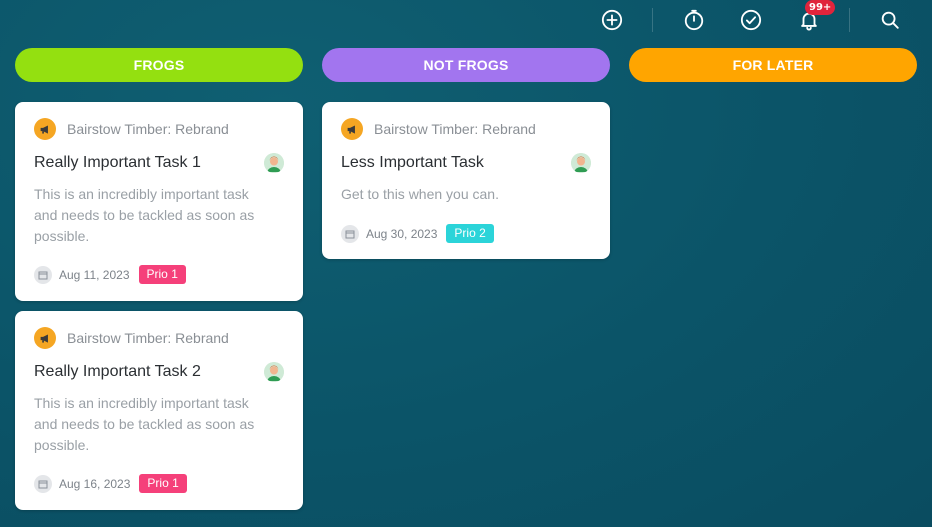  Describe the element at coordinates (94, 274) in the screenshot. I see `due-date: Aug 11, 2023` at that location.